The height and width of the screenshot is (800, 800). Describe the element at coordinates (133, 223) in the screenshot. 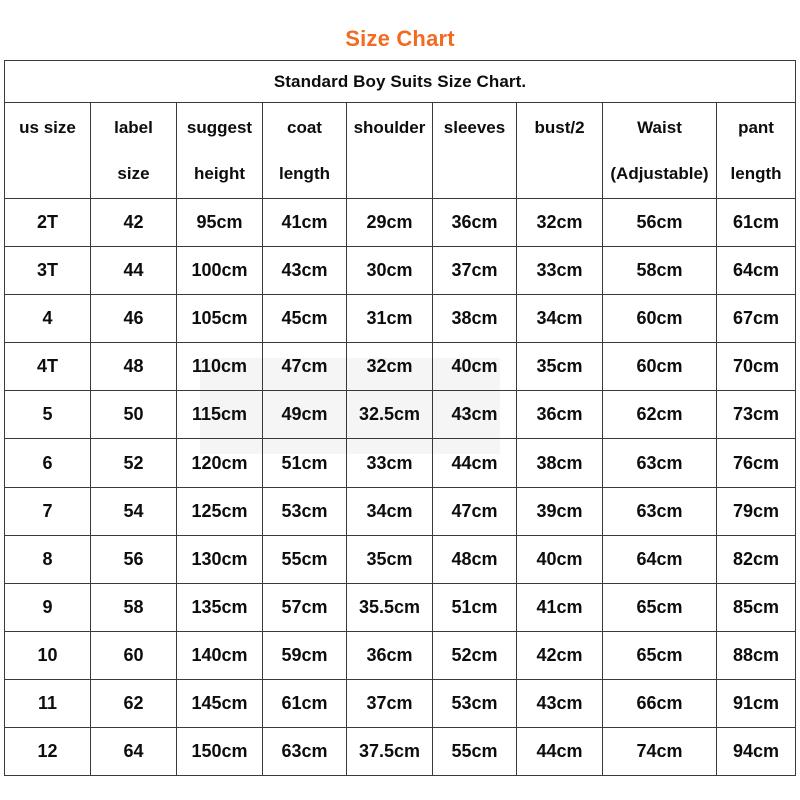

I see `table-cell-r0-c1: 42` at that location.